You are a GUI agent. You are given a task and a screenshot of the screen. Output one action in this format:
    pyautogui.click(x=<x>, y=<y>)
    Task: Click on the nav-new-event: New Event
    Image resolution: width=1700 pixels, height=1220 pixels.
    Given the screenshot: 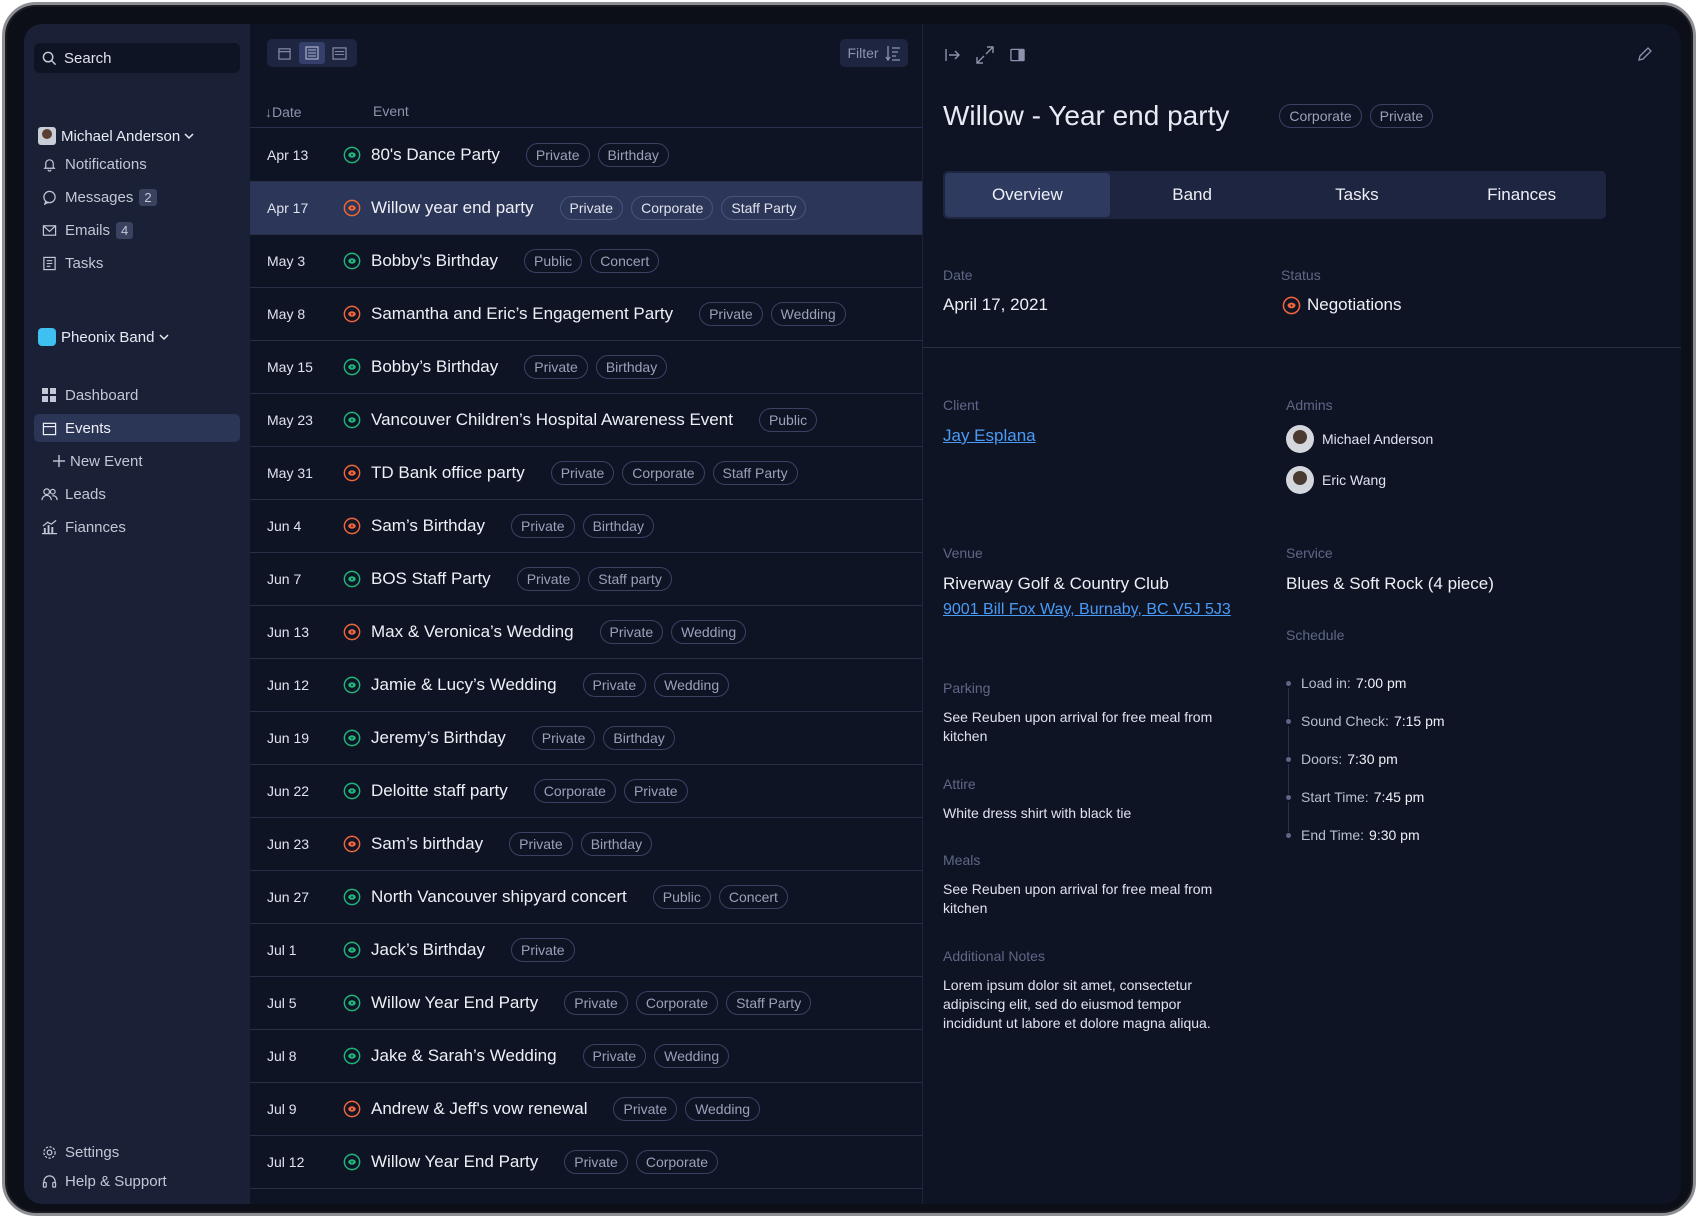 What is the action you would take?
    pyautogui.click(x=137, y=461)
    